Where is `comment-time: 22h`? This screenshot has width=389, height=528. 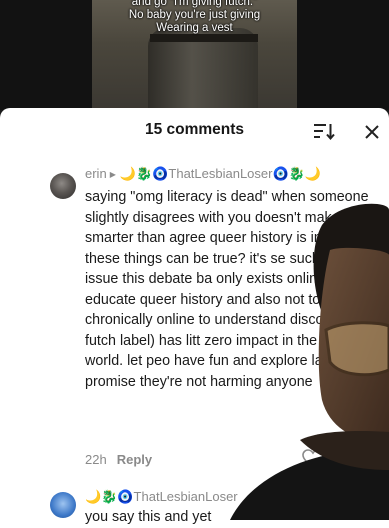 comment-time: 22h is located at coordinates (96, 459).